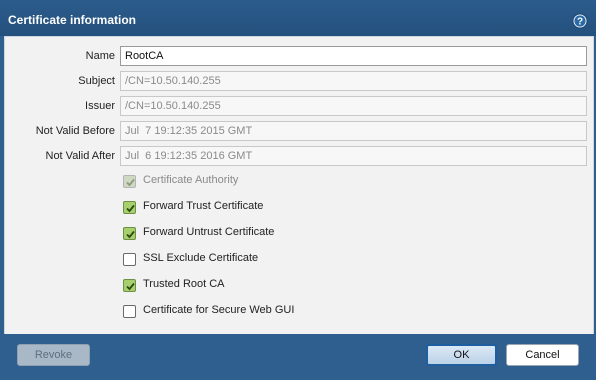  Describe the element at coordinates (191, 180) in the screenshot. I see `certificate-authority-label: Certificate Authority` at that location.